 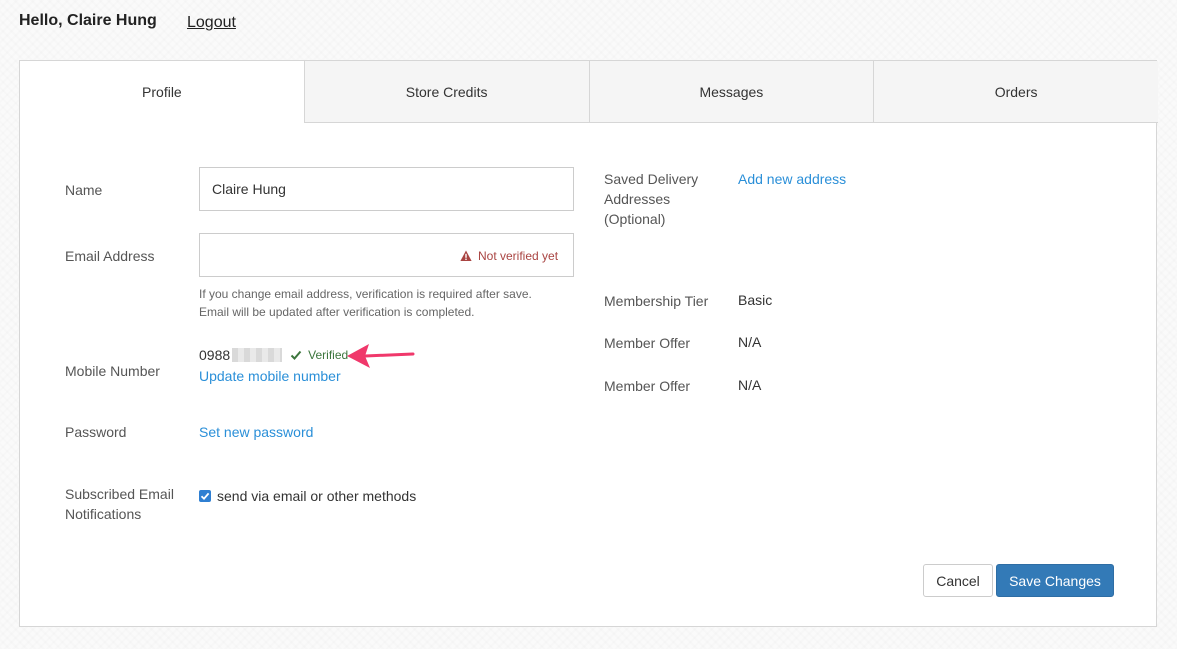 What do you see at coordinates (647, 343) in the screenshot?
I see `member-offer-label-1: Member Offer` at bounding box center [647, 343].